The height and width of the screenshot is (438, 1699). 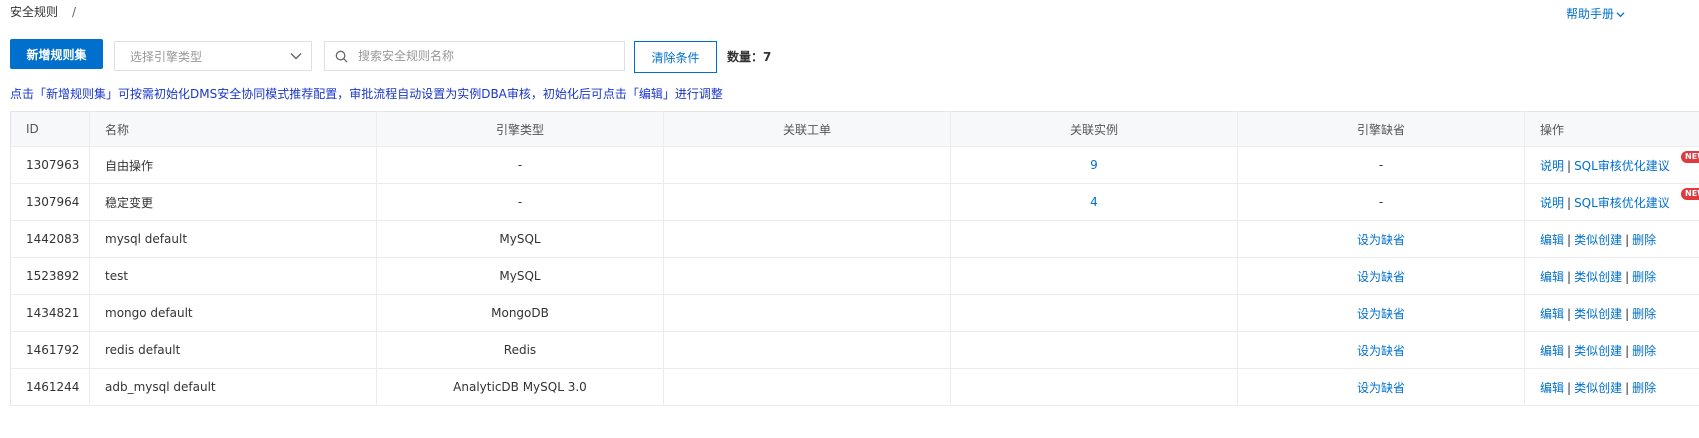 I want to click on cell-id: 1434821, so click(x=50, y=313).